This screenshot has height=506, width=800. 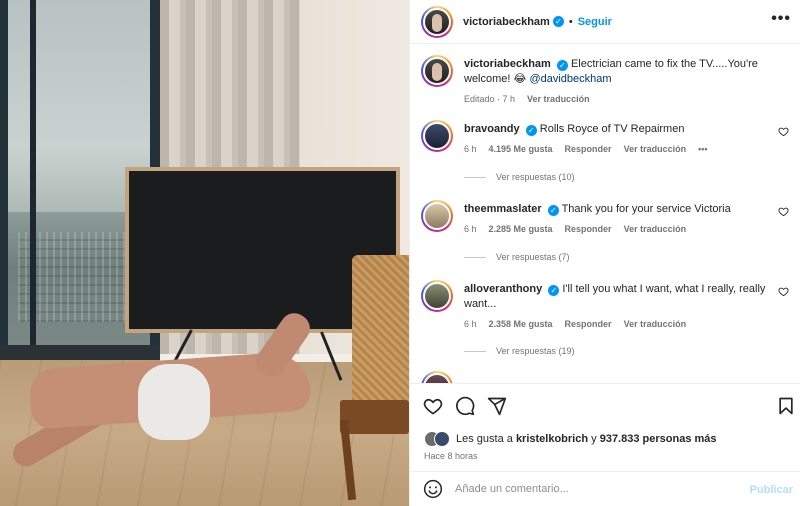 What do you see at coordinates (595, 489) in the screenshot?
I see `comment-input` at bounding box center [595, 489].